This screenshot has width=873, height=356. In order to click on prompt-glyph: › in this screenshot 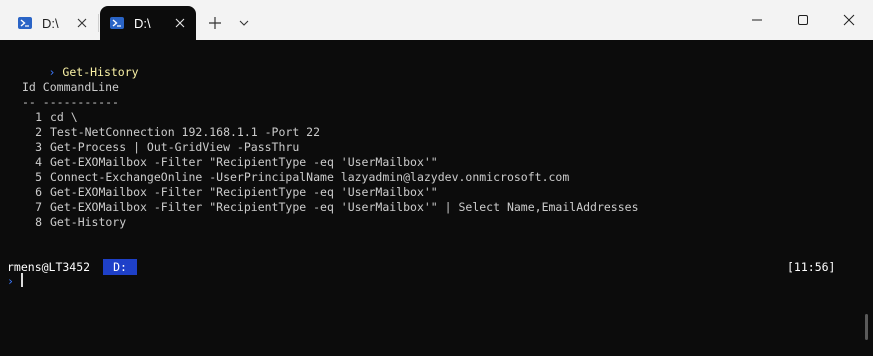, I will do `click(10, 281)`.